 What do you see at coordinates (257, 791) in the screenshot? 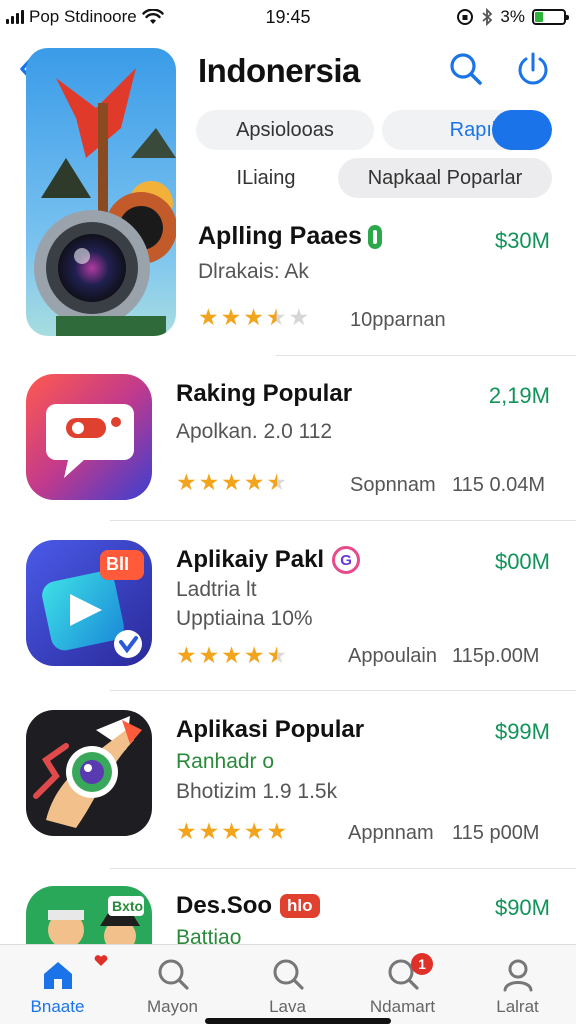
I see `app-subtitle-2: Bhotizim 1.9 1.5k` at bounding box center [257, 791].